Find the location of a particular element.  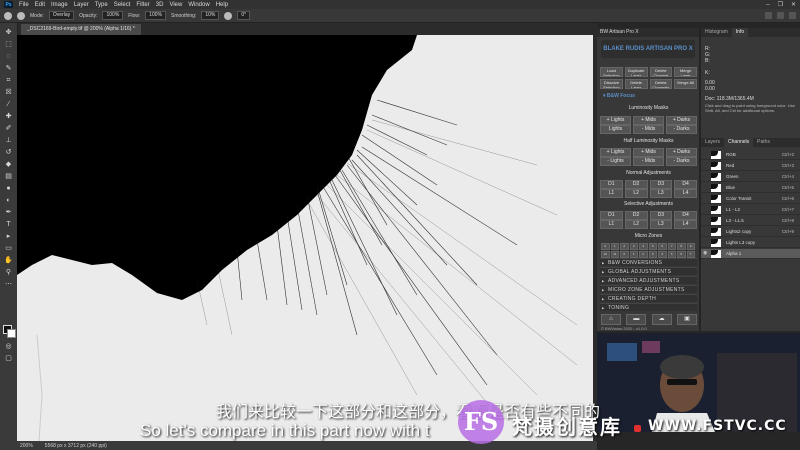

mode-select: Overlay is located at coordinates (61, 15).